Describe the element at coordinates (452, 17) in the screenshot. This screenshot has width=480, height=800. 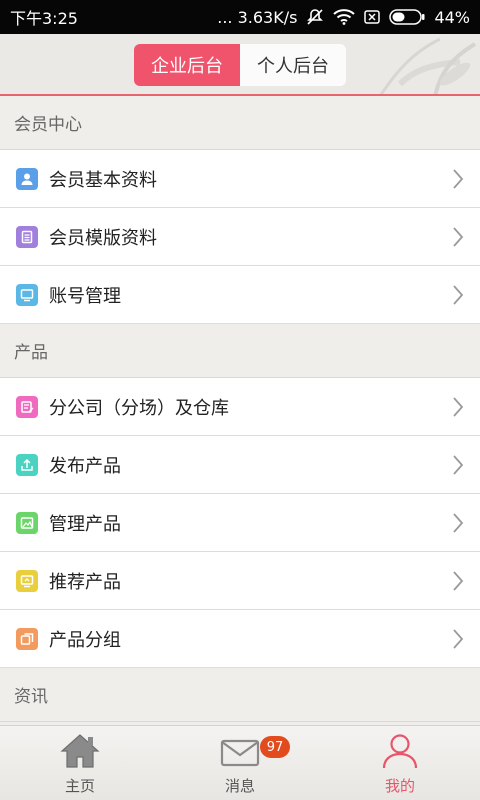
I see `battery-level: 44%` at that location.